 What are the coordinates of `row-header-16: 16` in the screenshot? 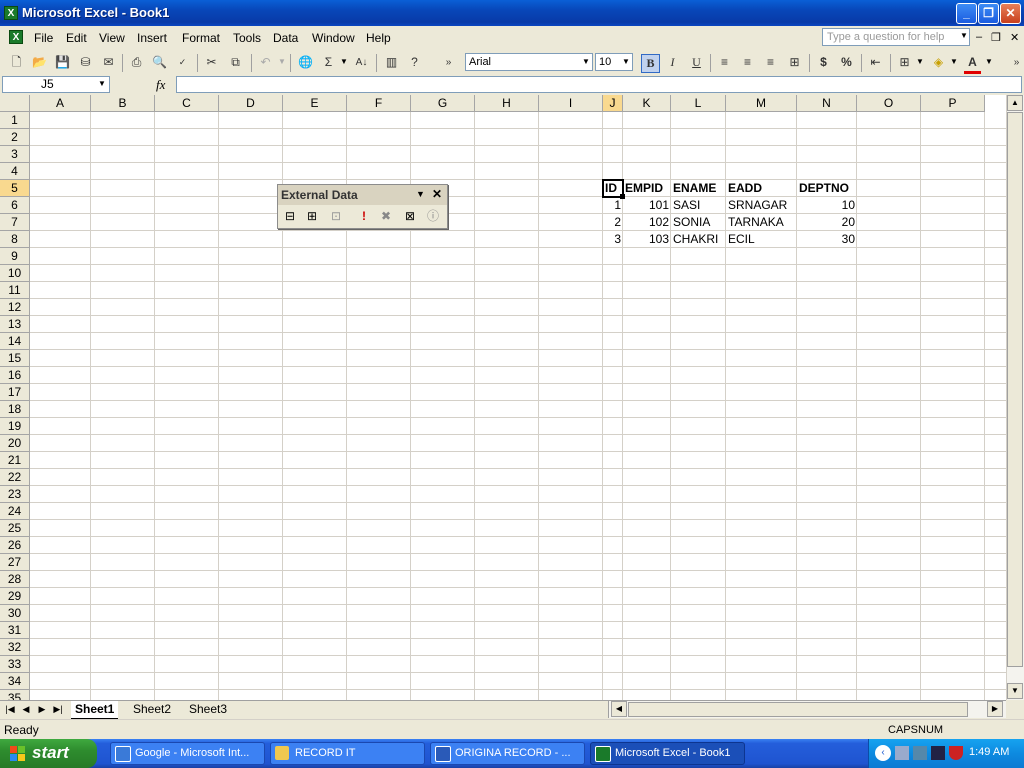 It's located at (15, 375).